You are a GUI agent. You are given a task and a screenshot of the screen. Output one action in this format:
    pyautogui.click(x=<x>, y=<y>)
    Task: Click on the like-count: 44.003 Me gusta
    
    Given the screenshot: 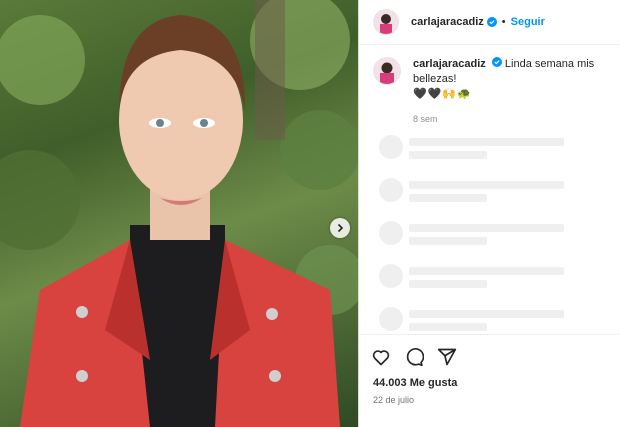 What is the action you would take?
    pyautogui.click(x=489, y=383)
    